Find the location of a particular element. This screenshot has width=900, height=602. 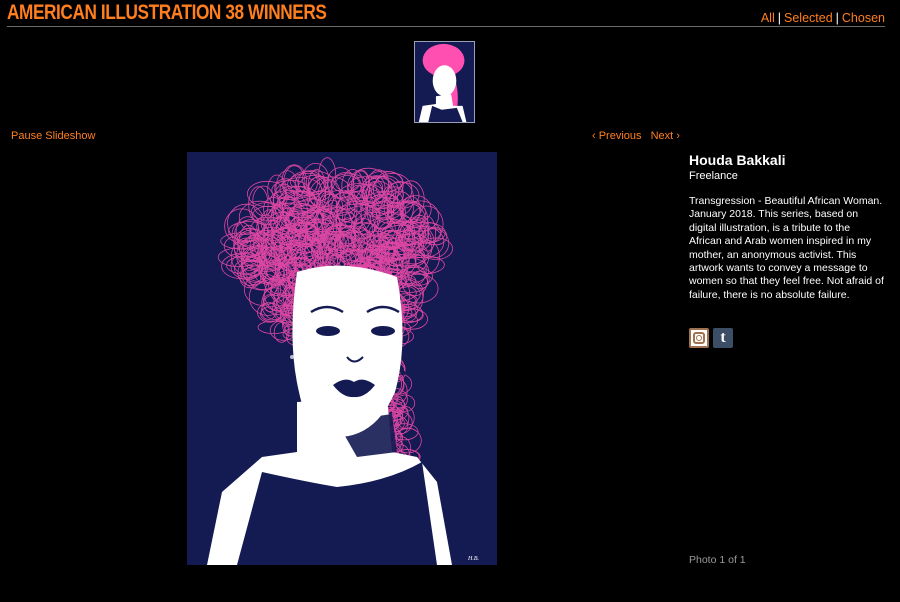

filter-chosen-link: Chosen is located at coordinates (863, 18).